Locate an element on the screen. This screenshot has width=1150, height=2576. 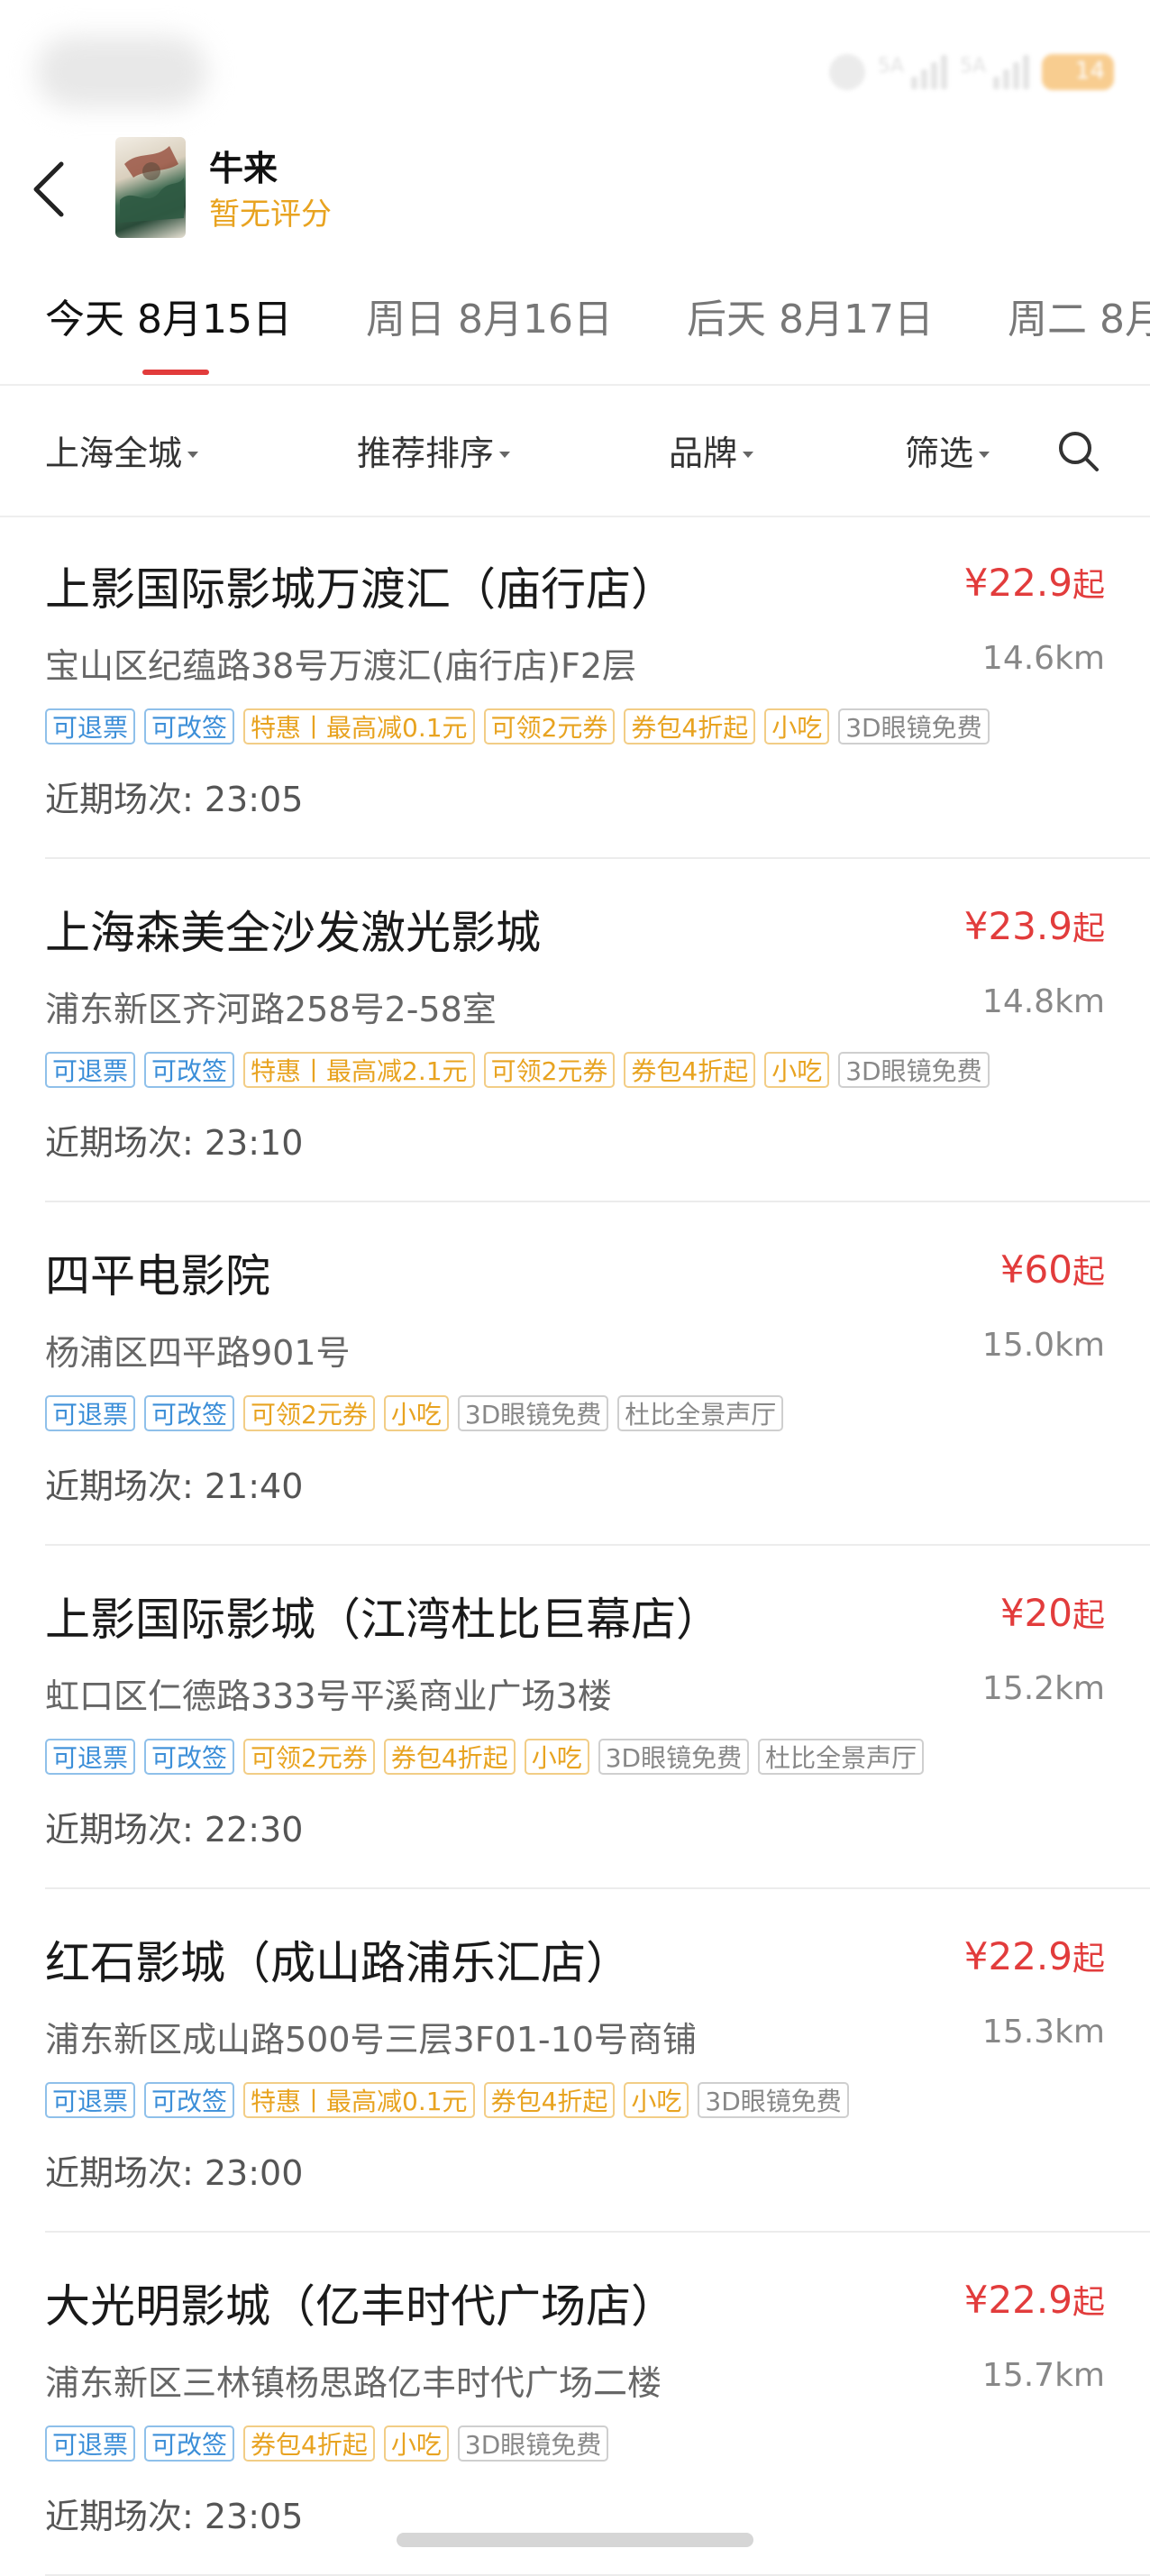
cinema-showtime: 近期场次: 22:30 is located at coordinates (174, 1830).